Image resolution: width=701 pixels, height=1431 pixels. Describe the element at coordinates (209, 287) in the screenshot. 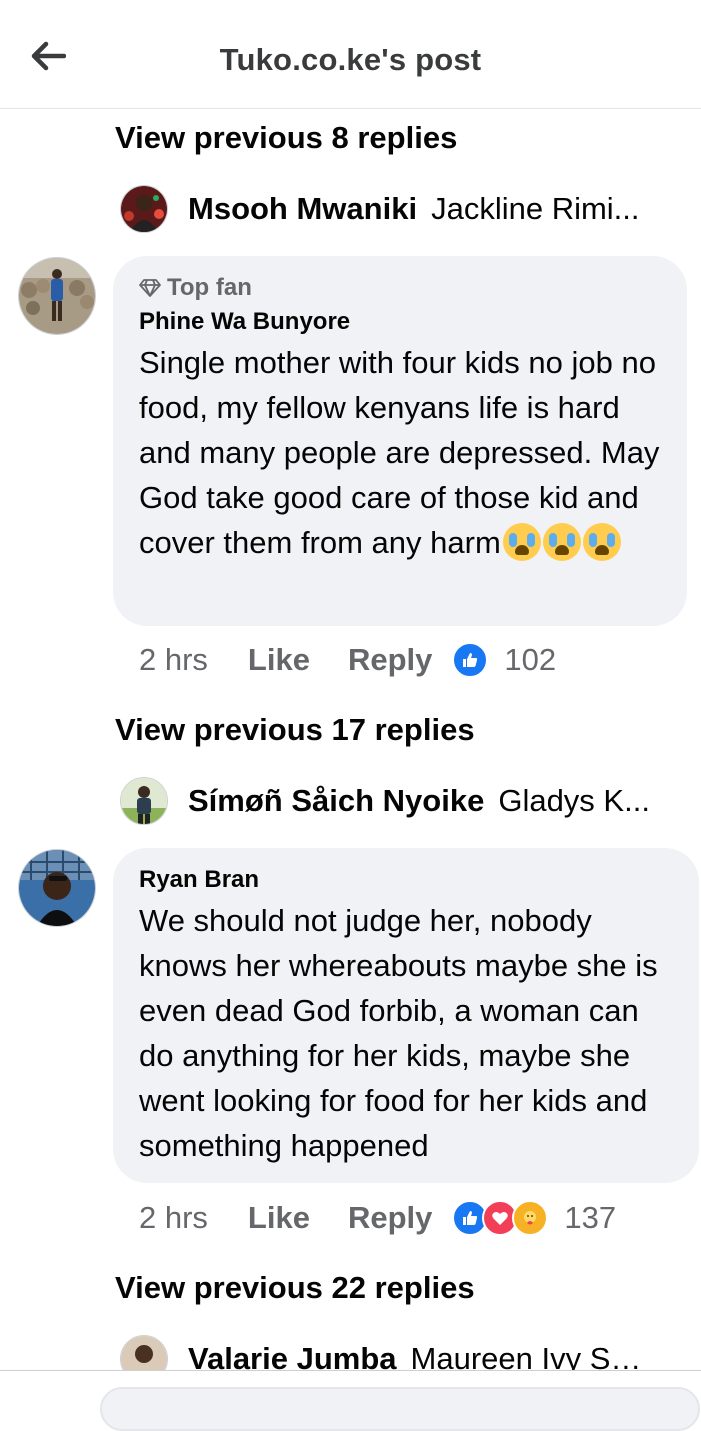

I see `badge-label: Top fan` at that location.